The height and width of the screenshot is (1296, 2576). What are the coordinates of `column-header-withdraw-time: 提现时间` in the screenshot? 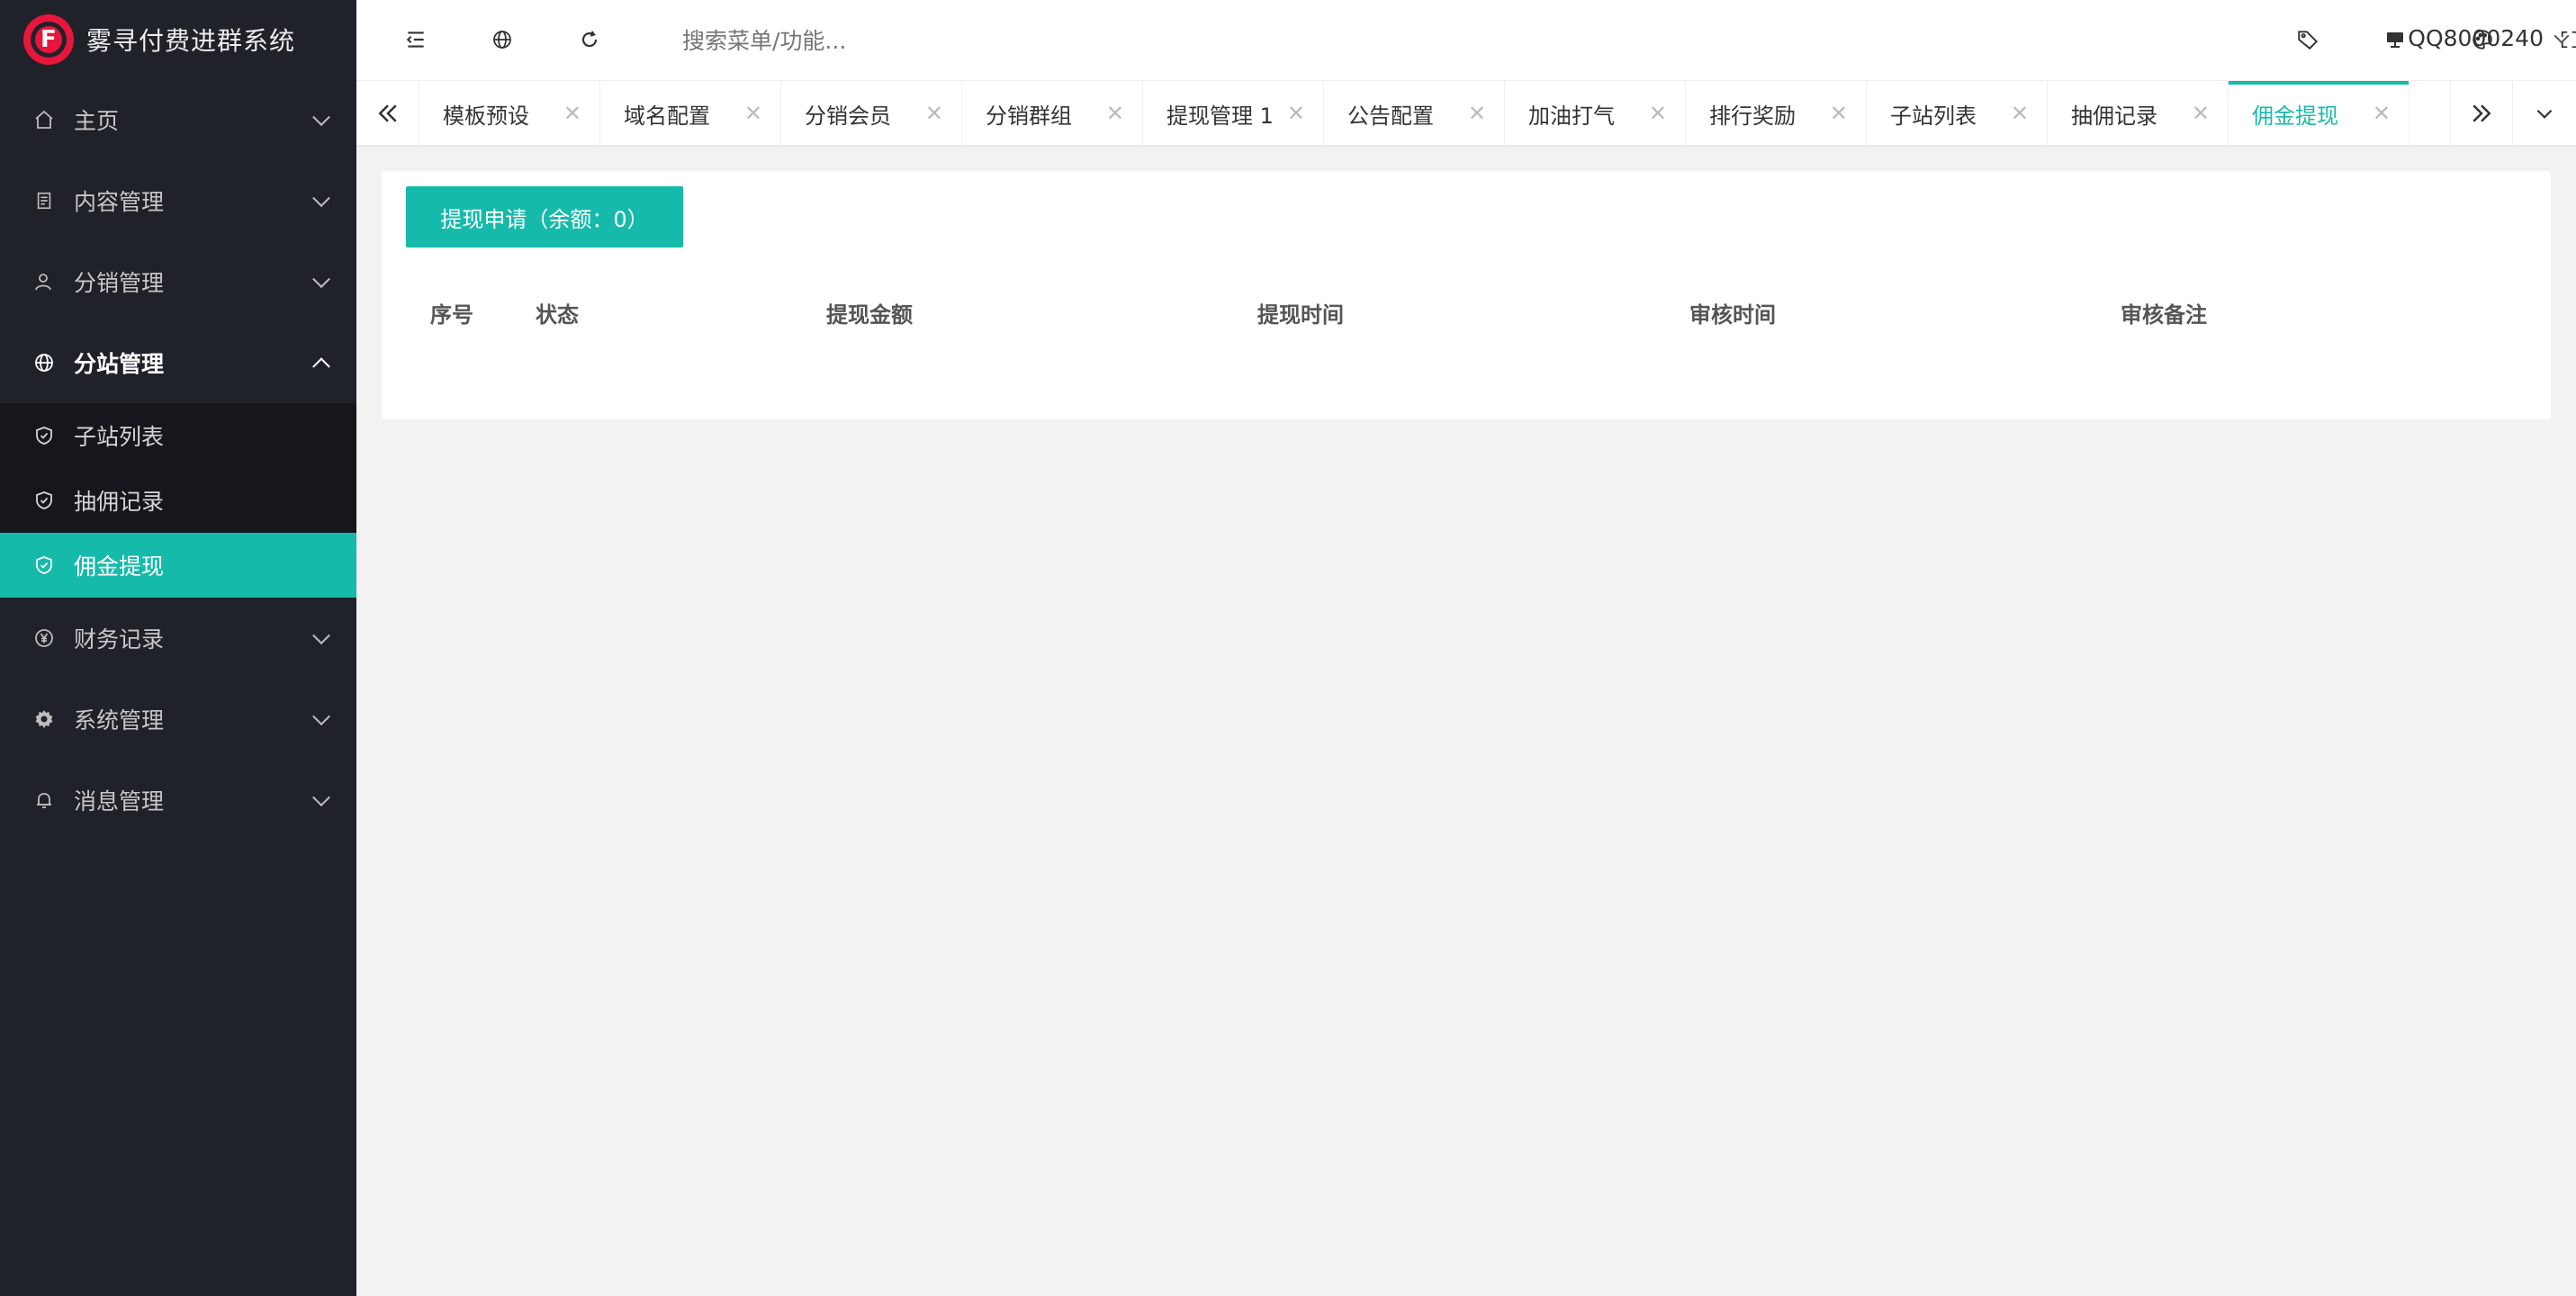 It's located at (1300, 312).